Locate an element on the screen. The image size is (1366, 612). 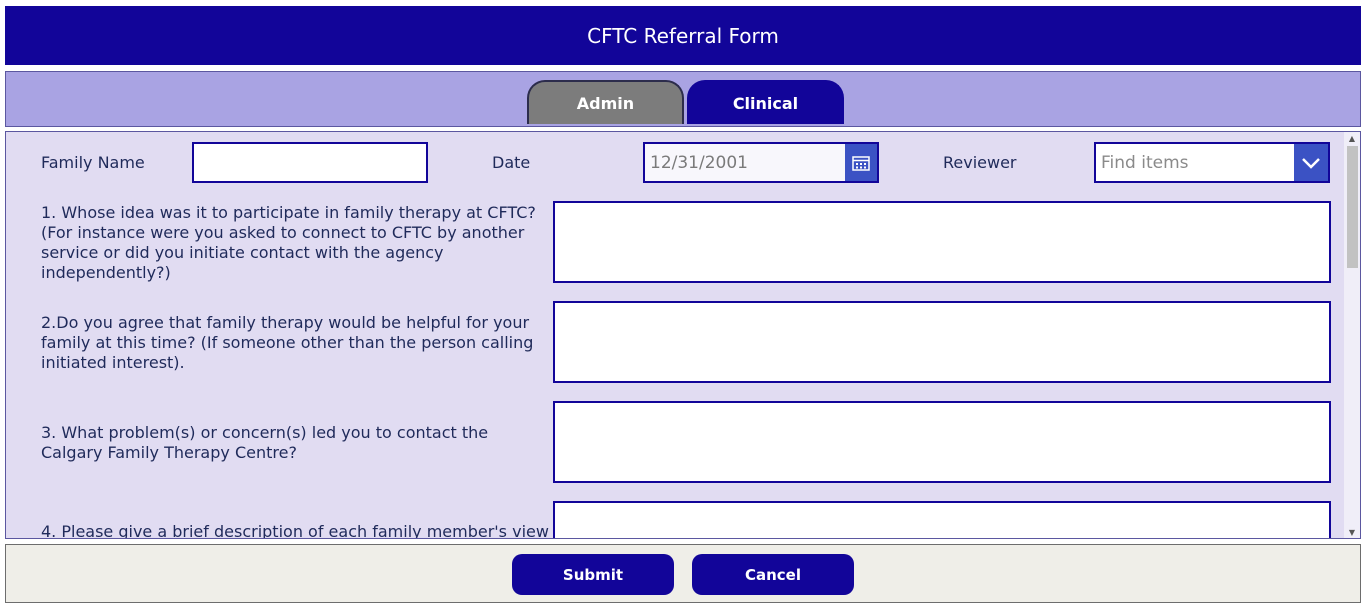
submit-button: Submit is located at coordinates (593, 574).